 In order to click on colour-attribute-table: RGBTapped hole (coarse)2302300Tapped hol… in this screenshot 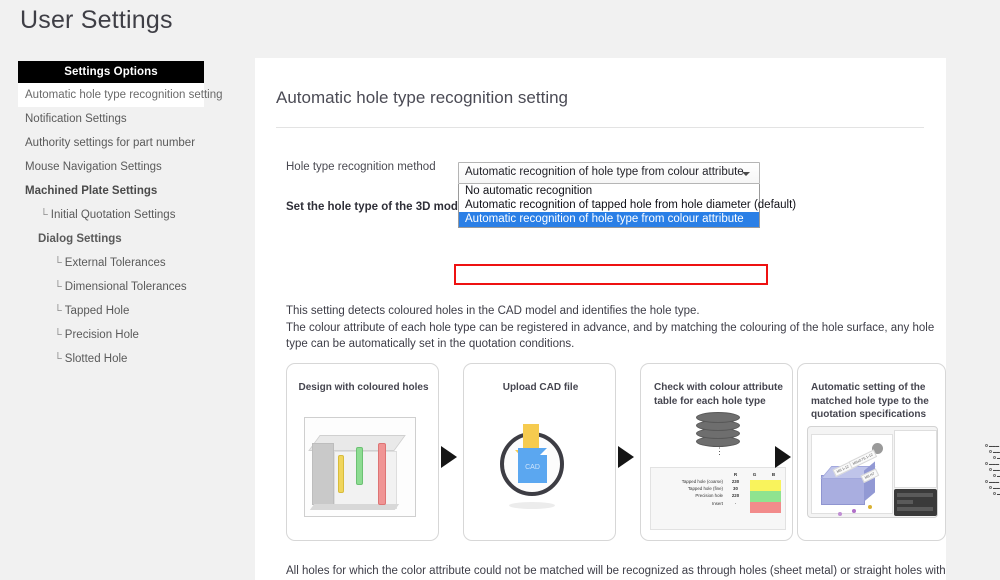, I will do `click(718, 498)`.